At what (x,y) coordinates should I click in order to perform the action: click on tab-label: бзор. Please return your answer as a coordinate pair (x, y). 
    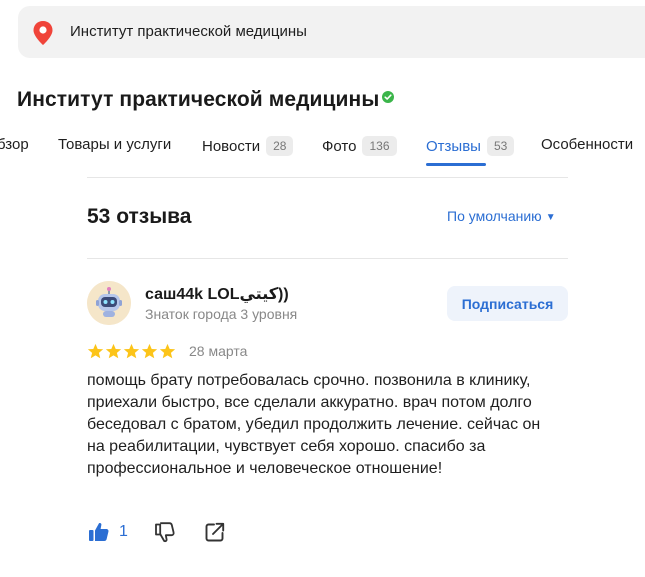
    Looking at the image, I should click on (14, 144).